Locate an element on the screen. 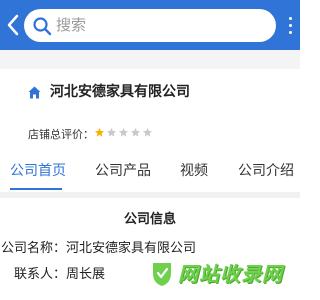  info-row-name: 公司名称：河北安德家具有限公司 is located at coordinates (98, 249).